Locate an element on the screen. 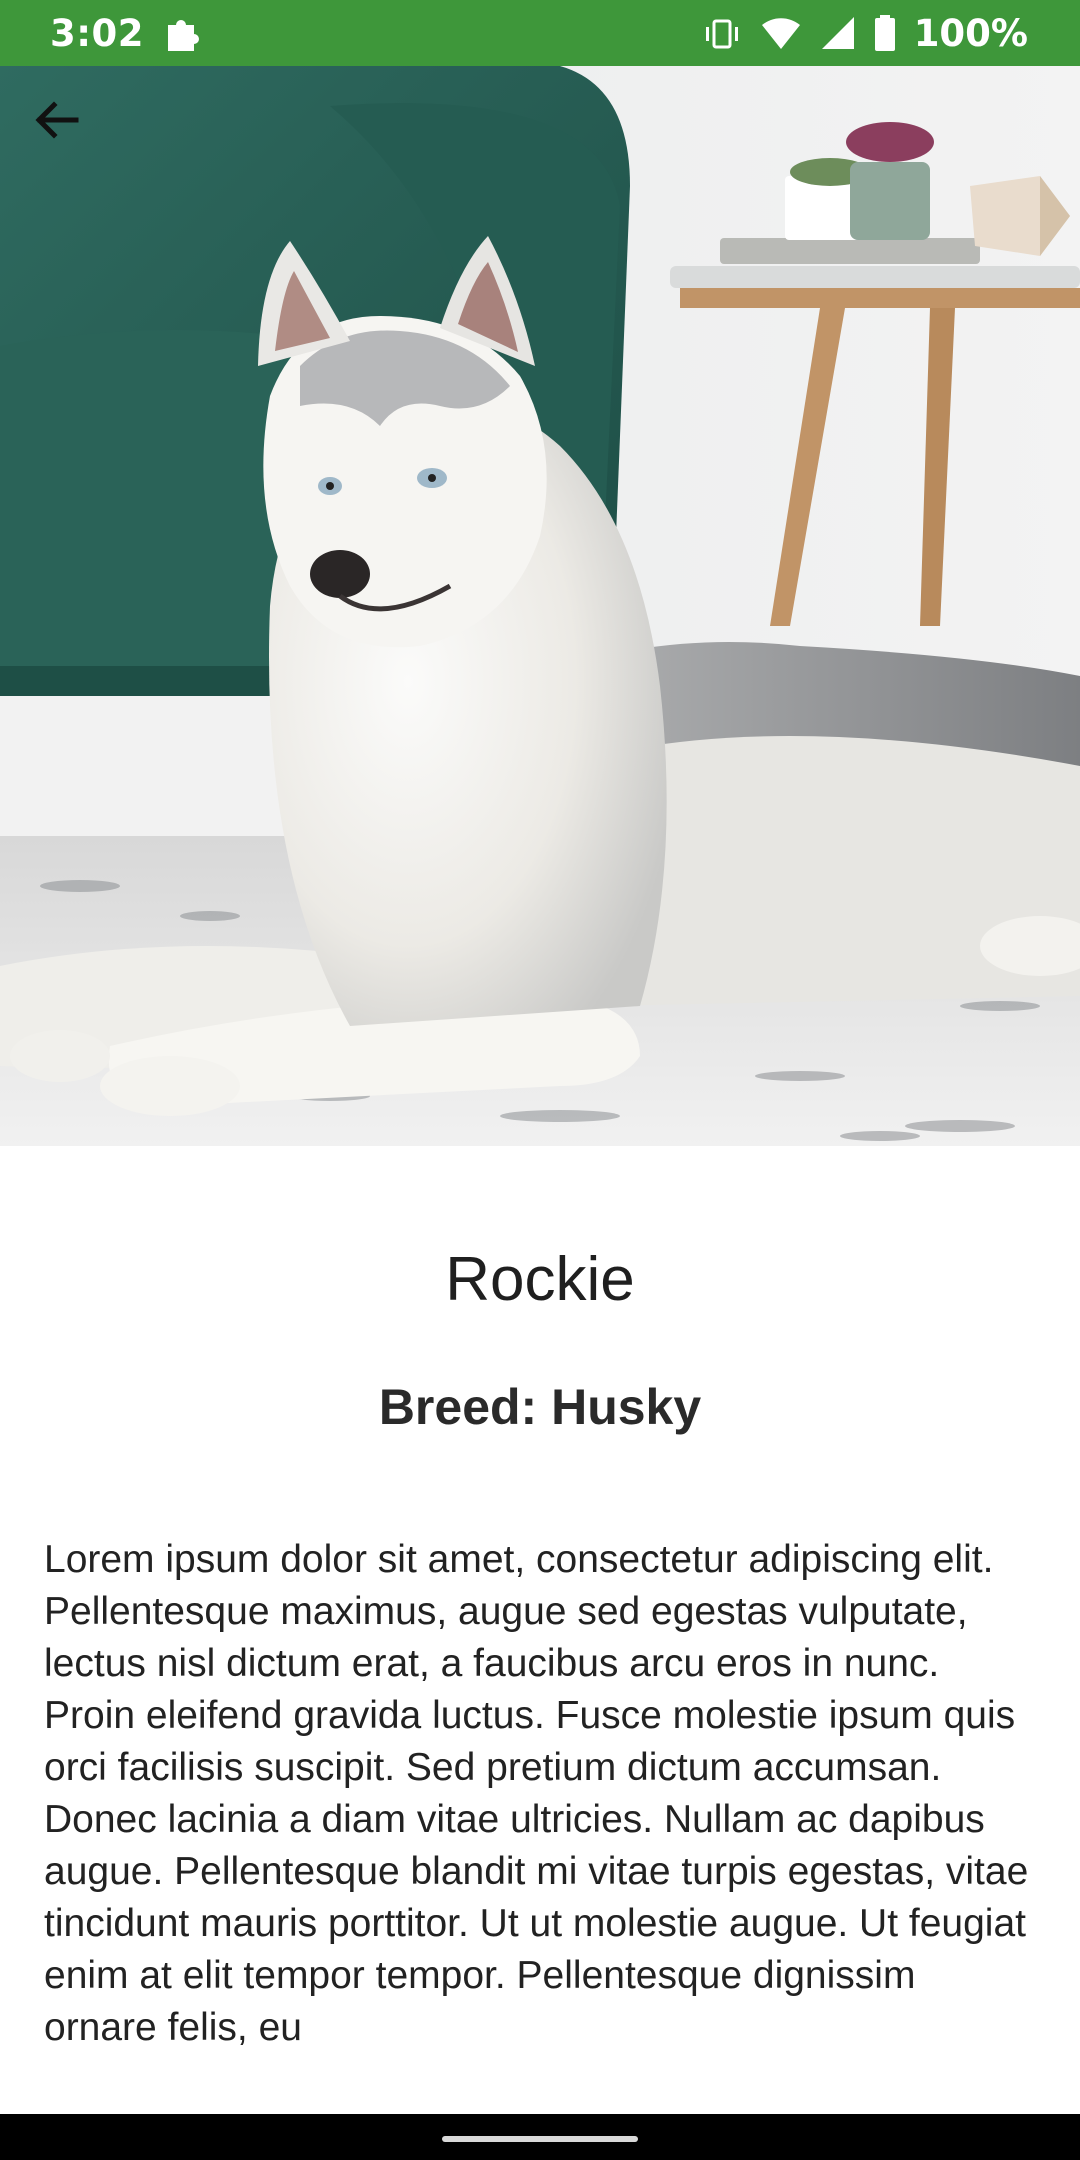 Image resolution: width=1080 pixels, height=2160 pixels. back-button is located at coordinates (56, 120).